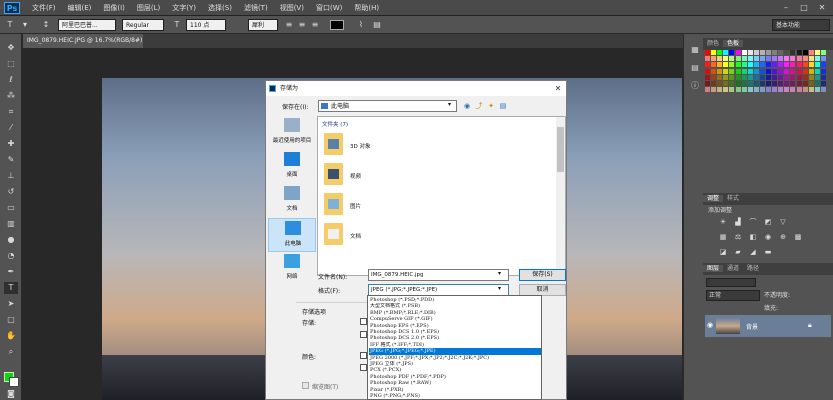 The image size is (833, 400). Describe the element at coordinates (710, 325) in the screenshot. I see `visibility-eye-icon: ◉` at that location.